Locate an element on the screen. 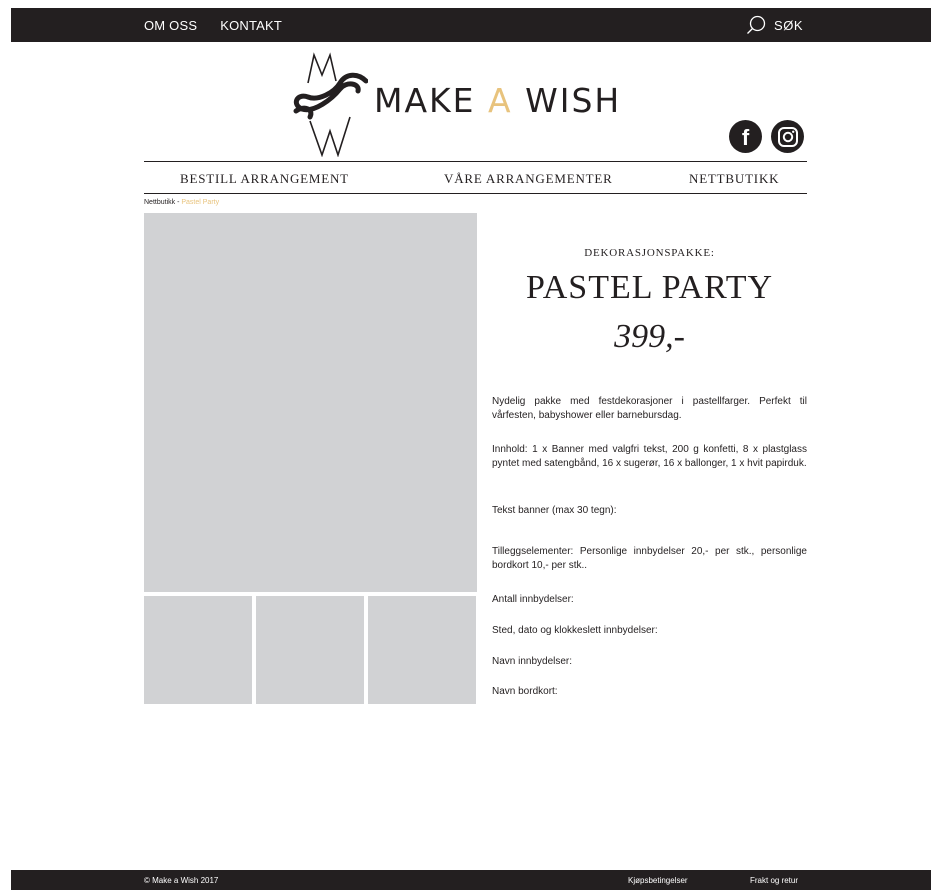 The image size is (931, 890). product-category: DEKORASJONSPAKKE: is located at coordinates (649, 253).